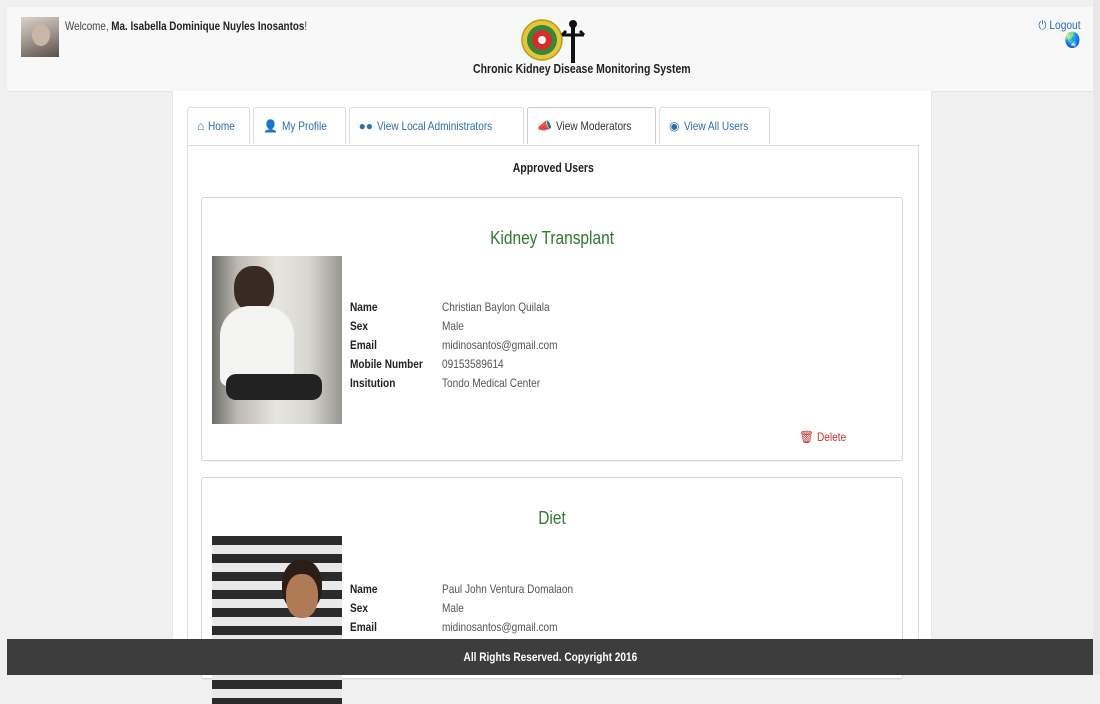  Describe the element at coordinates (1096, 337) in the screenshot. I see `page-scrollbar` at that location.